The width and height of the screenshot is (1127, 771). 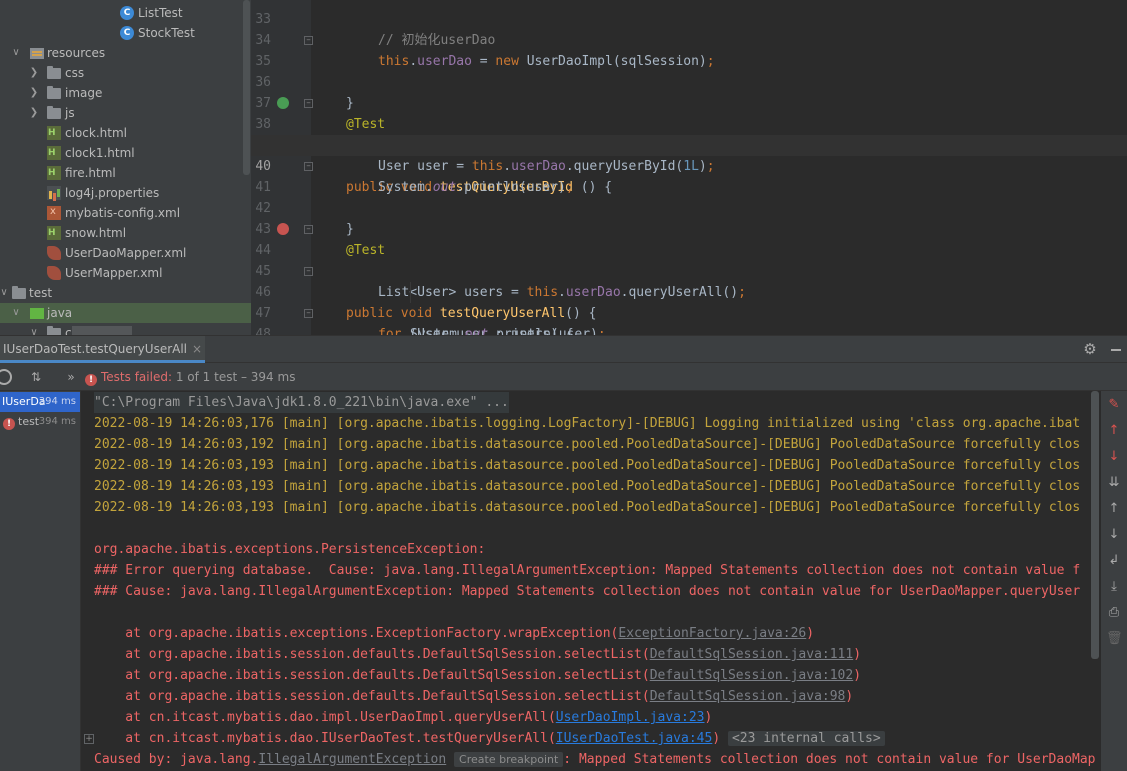 I want to click on test-tree-root: IUserDa 394 ms, so click(x=40, y=402).